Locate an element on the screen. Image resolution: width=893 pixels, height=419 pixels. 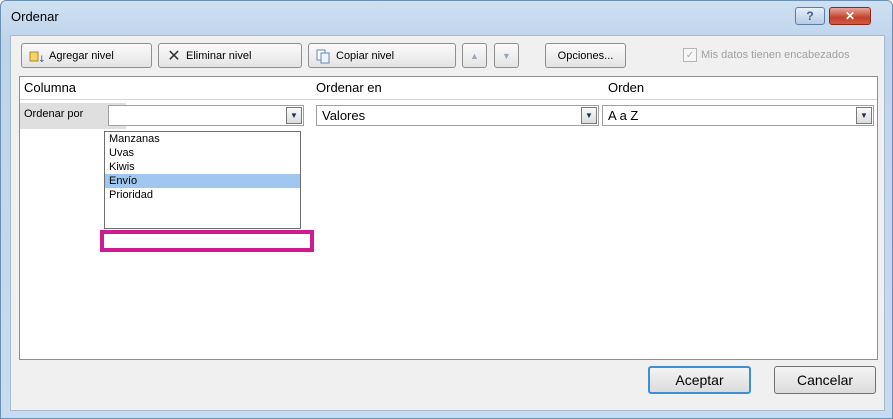
move-down-button: ▼ is located at coordinates (506, 55).